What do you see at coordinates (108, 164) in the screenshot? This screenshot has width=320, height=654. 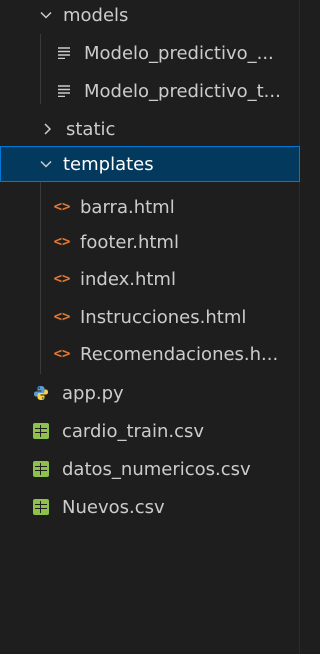 I see `folder-label: templates` at bounding box center [108, 164].